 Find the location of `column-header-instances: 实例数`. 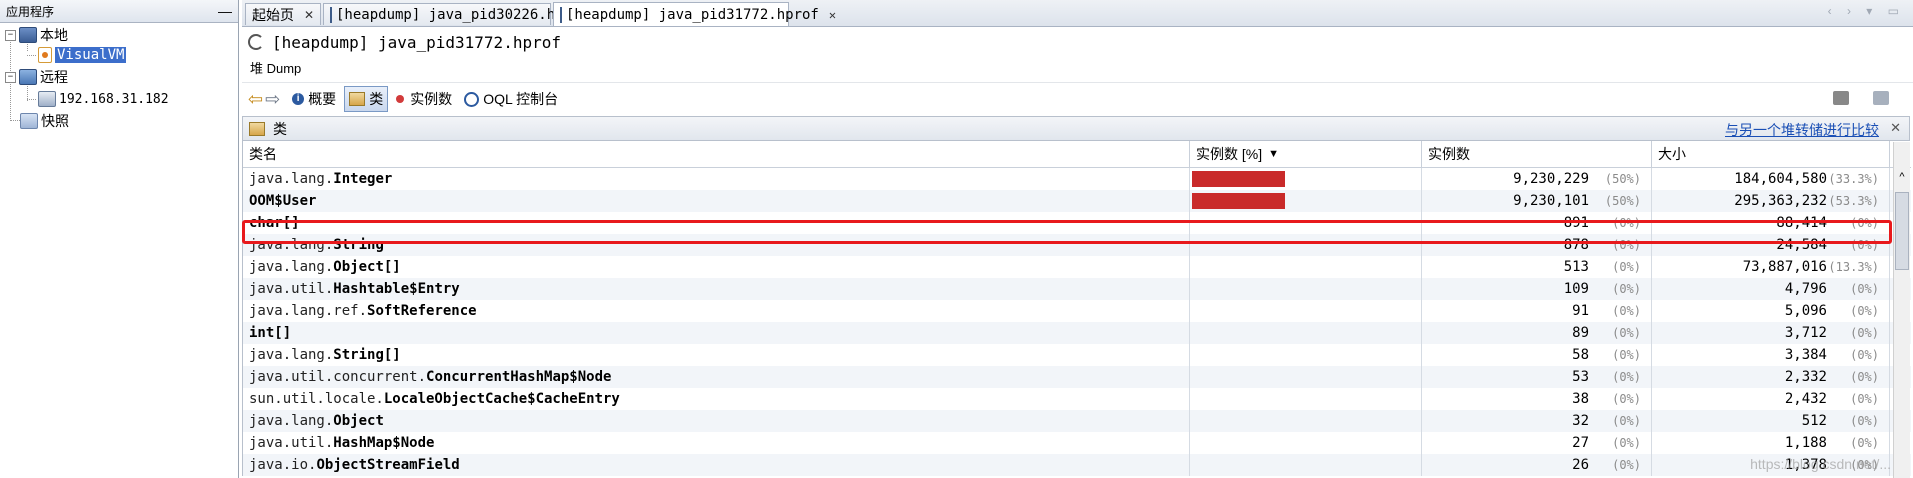

column-header-instances: 实例数 is located at coordinates (1537, 154).